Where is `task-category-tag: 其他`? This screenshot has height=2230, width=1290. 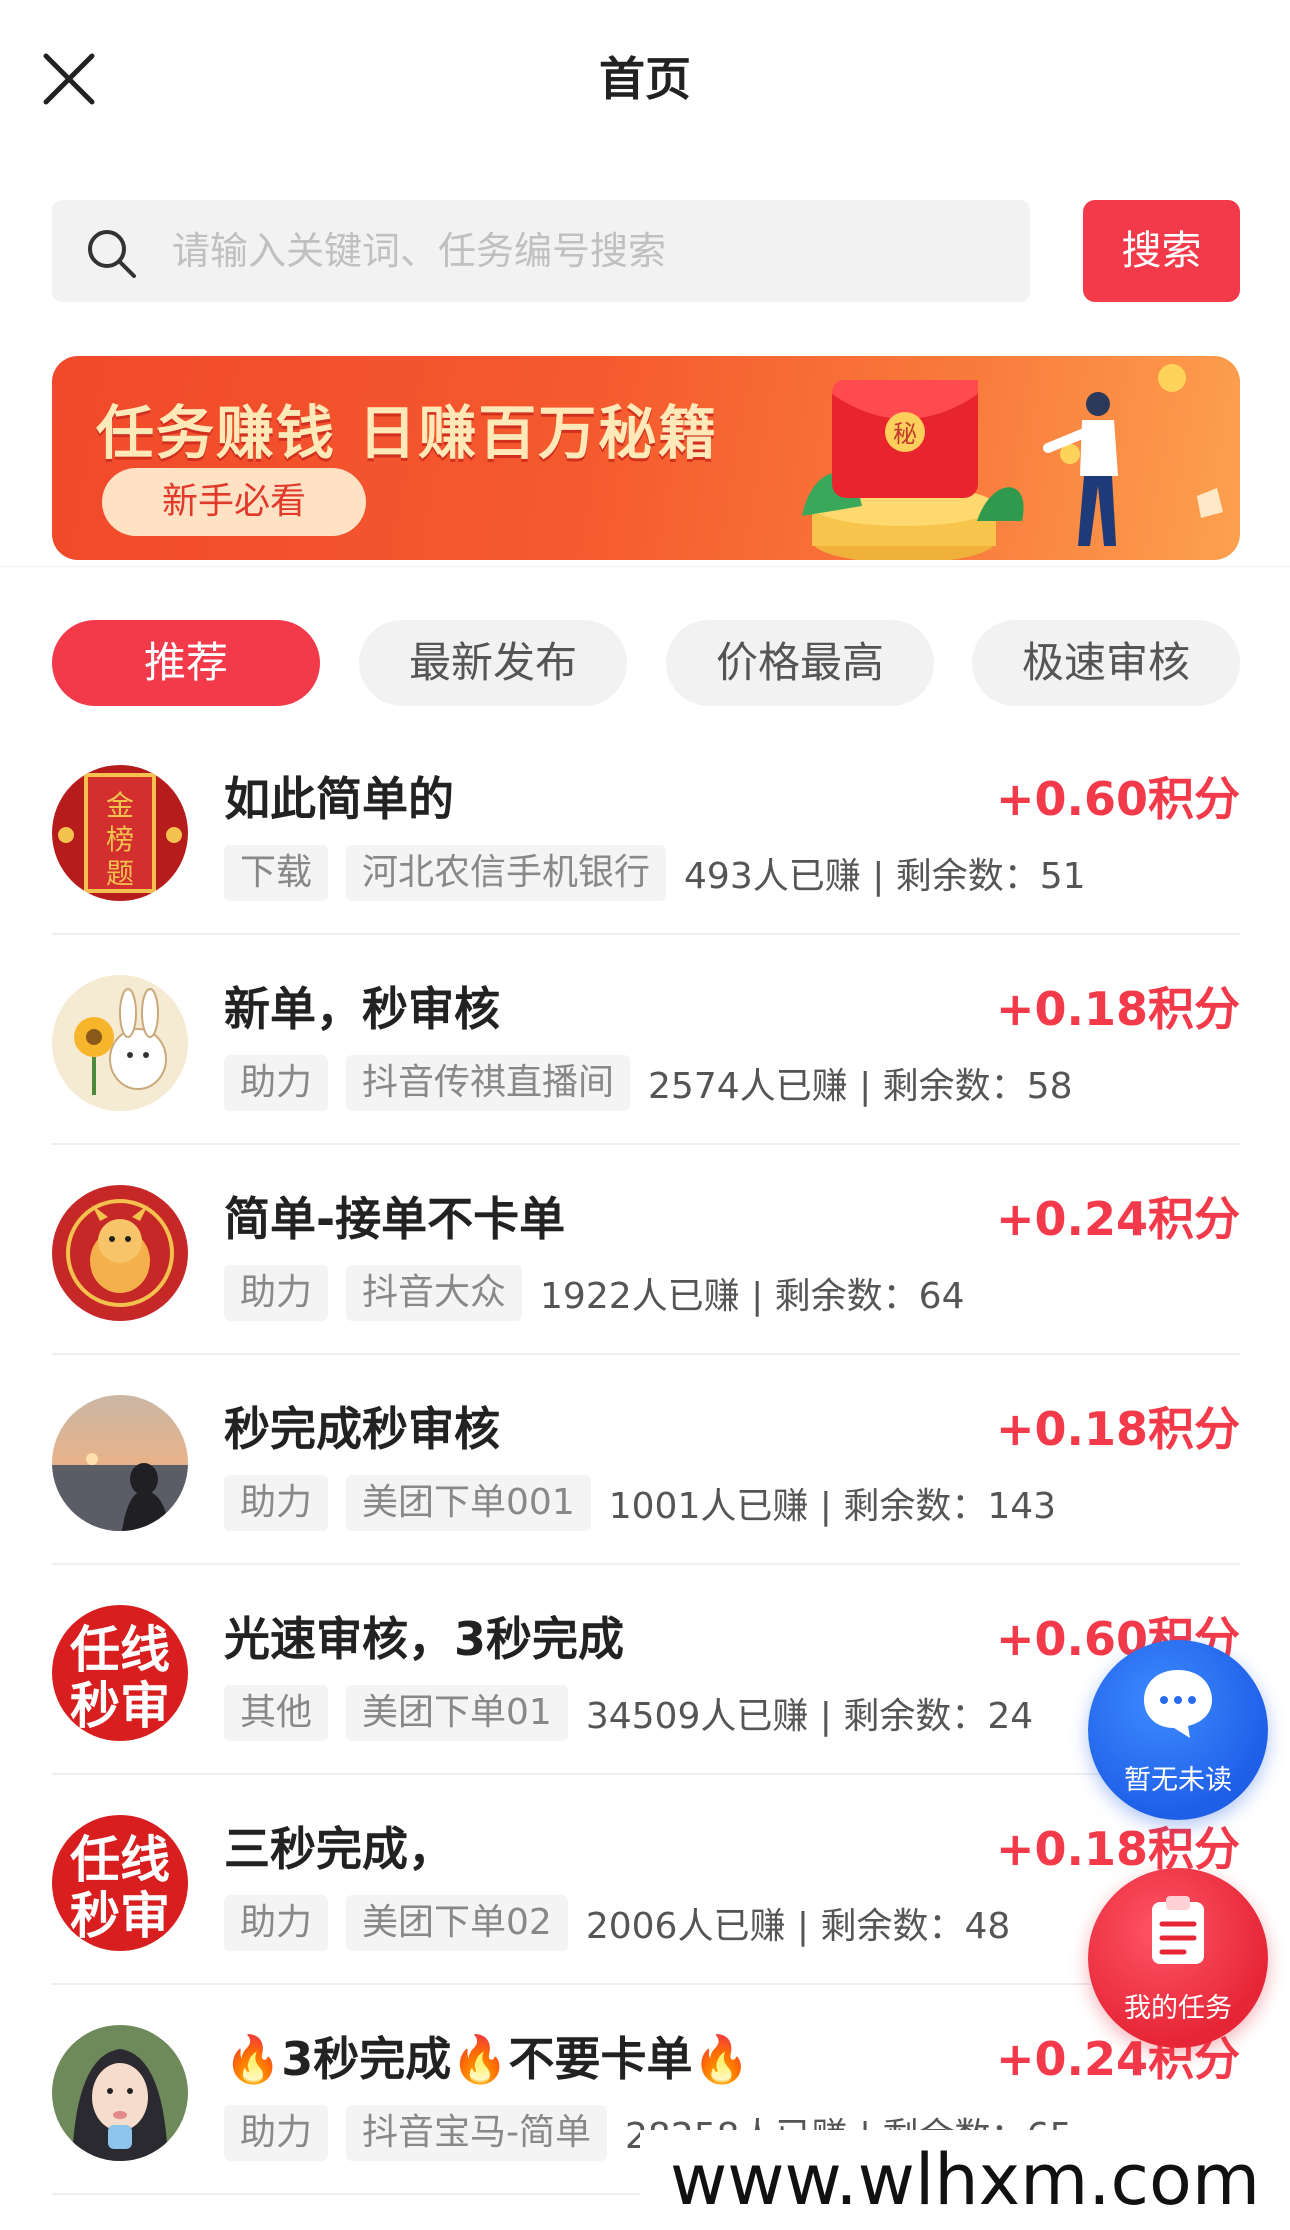
task-category-tag: 其他 is located at coordinates (276, 1713).